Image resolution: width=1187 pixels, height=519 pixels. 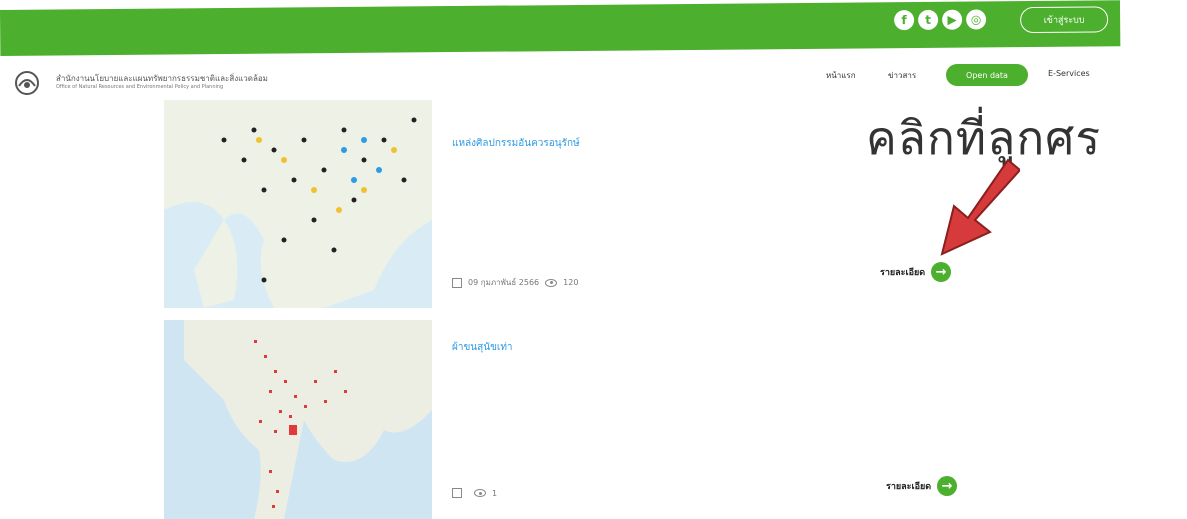 What do you see at coordinates (571, 282) in the screenshot?
I see `item-views: 120` at bounding box center [571, 282].